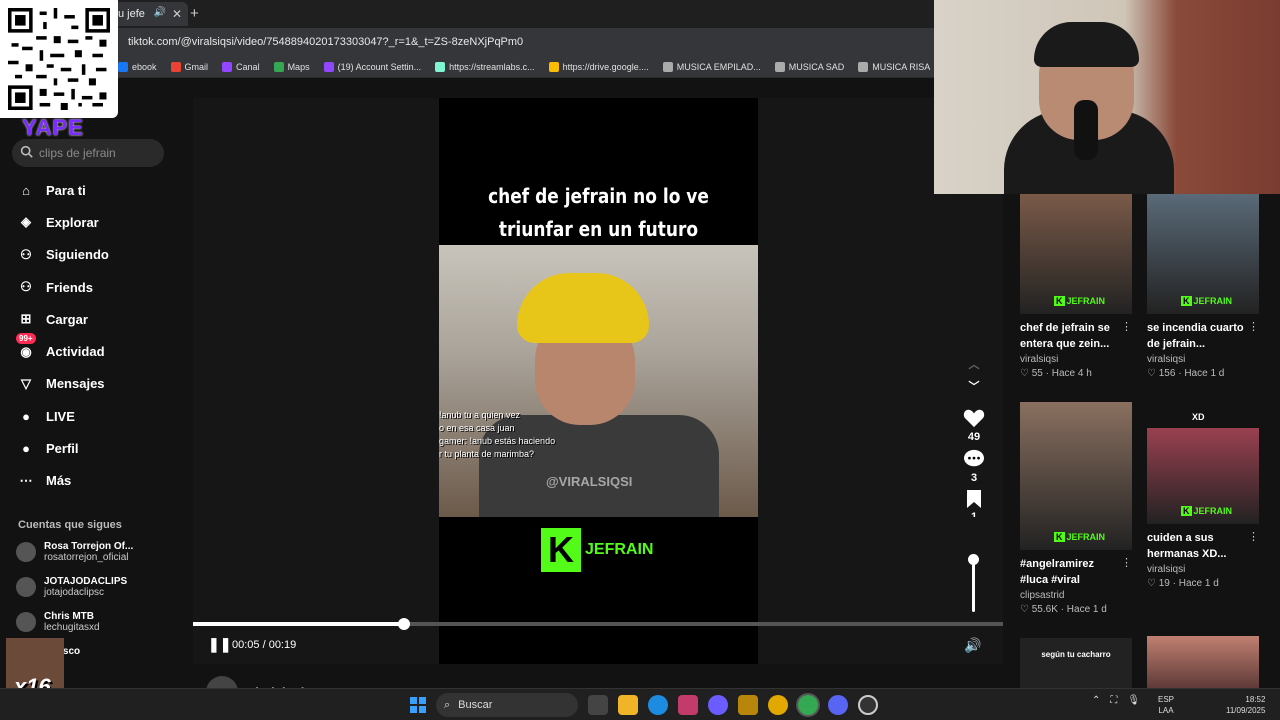  What do you see at coordinates (507, 705) in the screenshot?
I see `taskbar-search: ⌕ Buscar` at bounding box center [507, 705].